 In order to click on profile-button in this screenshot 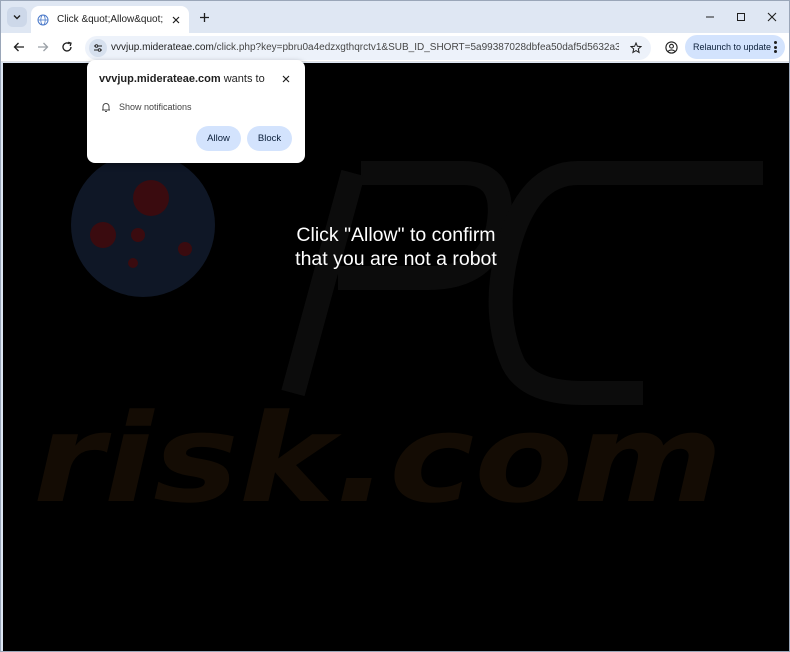, I will do `click(671, 47)`.